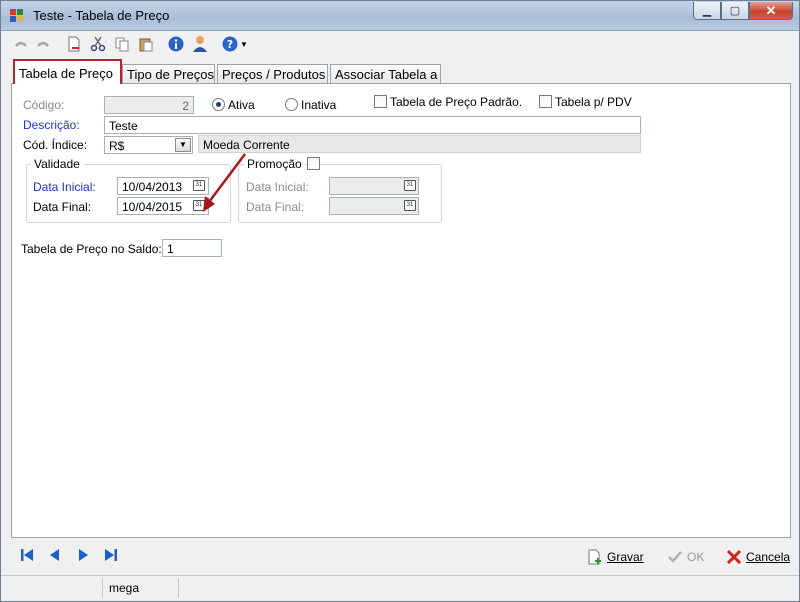 This screenshot has height=602, width=800. I want to click on descricao-label: Descrição:, so click(51, 125).